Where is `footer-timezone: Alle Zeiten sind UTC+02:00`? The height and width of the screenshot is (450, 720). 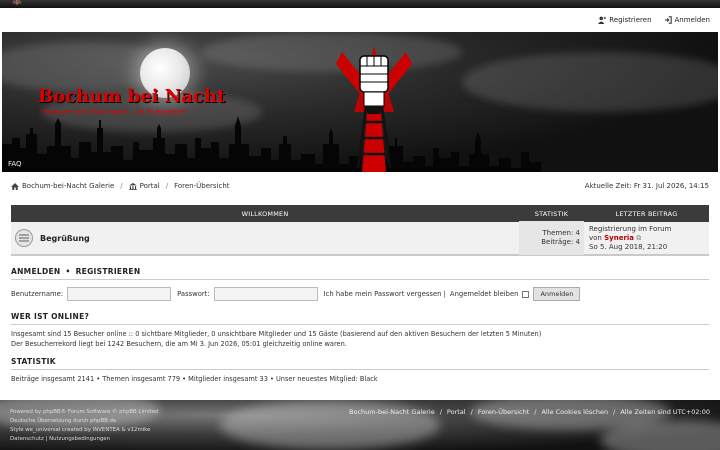 footer-timezone: Alle Zeiten sind UTC+02:00 is located at coordinates (665, 412).